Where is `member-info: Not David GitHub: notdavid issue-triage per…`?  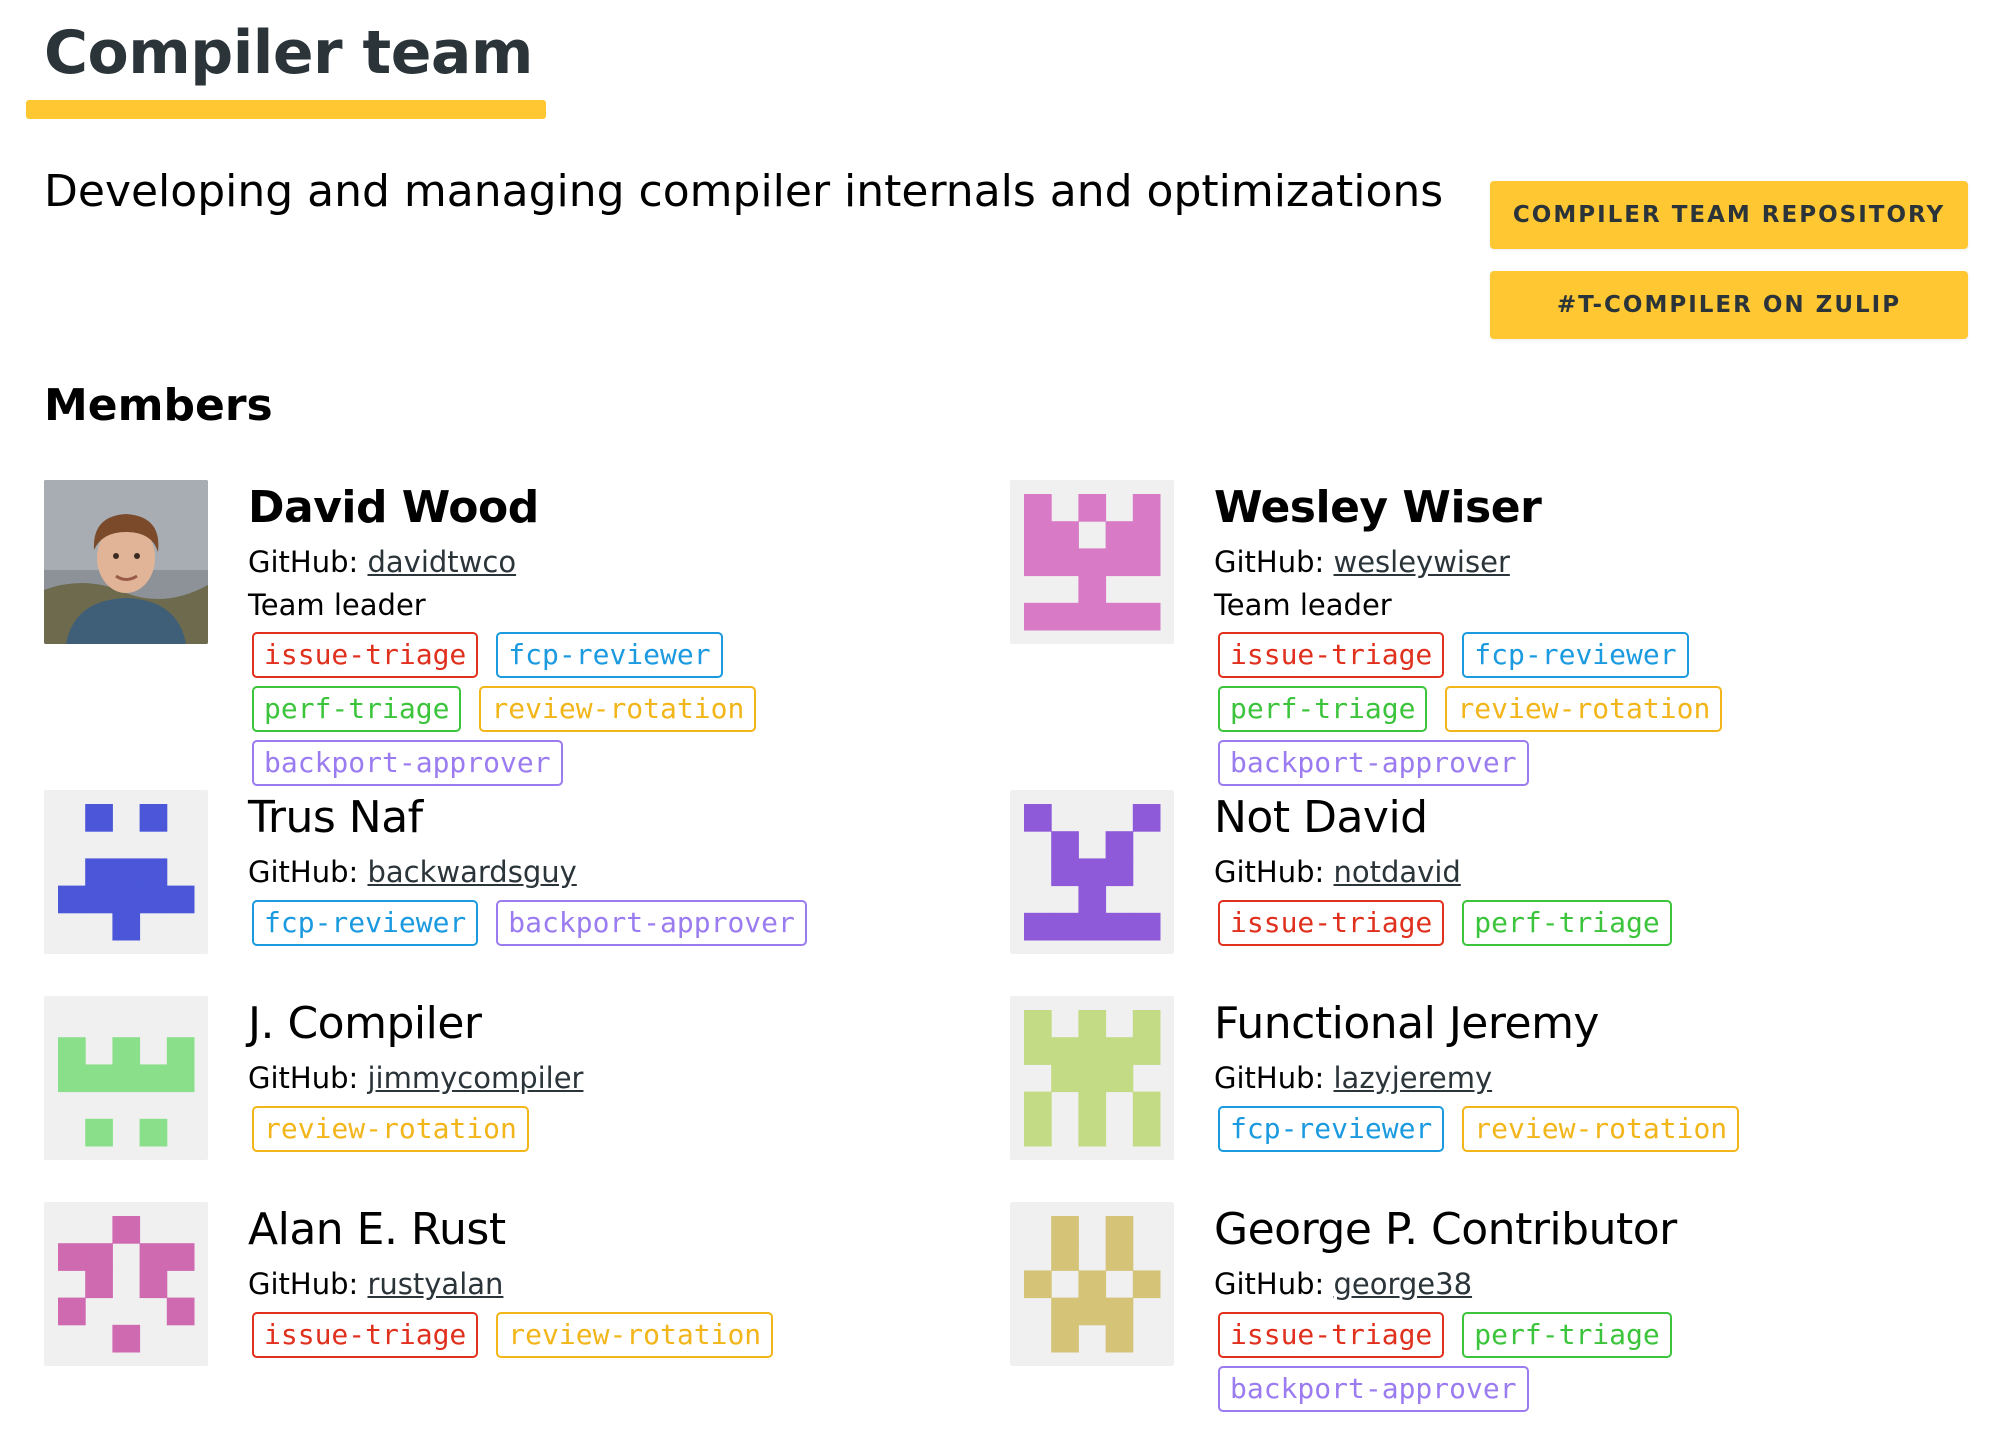
member-info: Not David GitHub: notdavid issue-triage per… is located at coordinates (1504, 872).